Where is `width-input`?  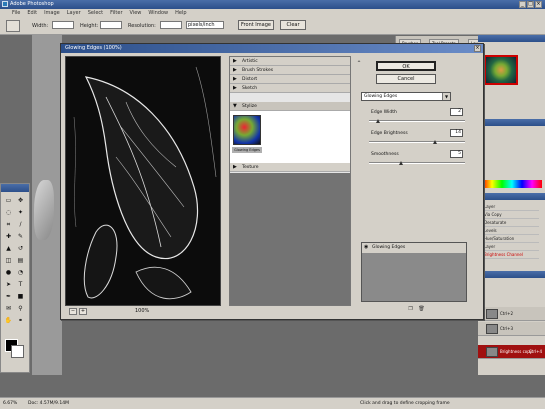 width-input is located at coordinates (63, 25).